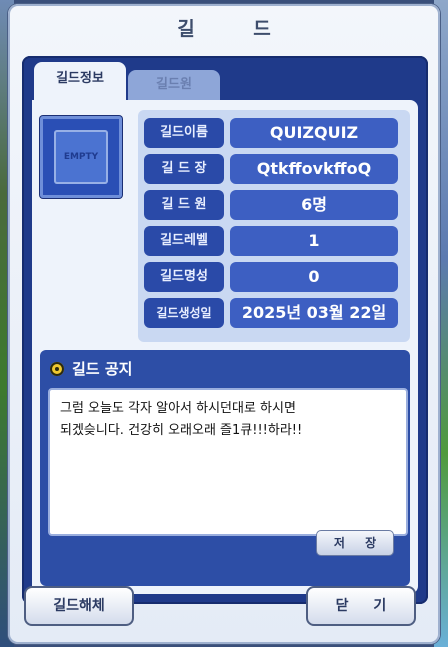 This screenshot has width=448, height=647. I want to click on notice-bullet-icon, so click(57, 369).